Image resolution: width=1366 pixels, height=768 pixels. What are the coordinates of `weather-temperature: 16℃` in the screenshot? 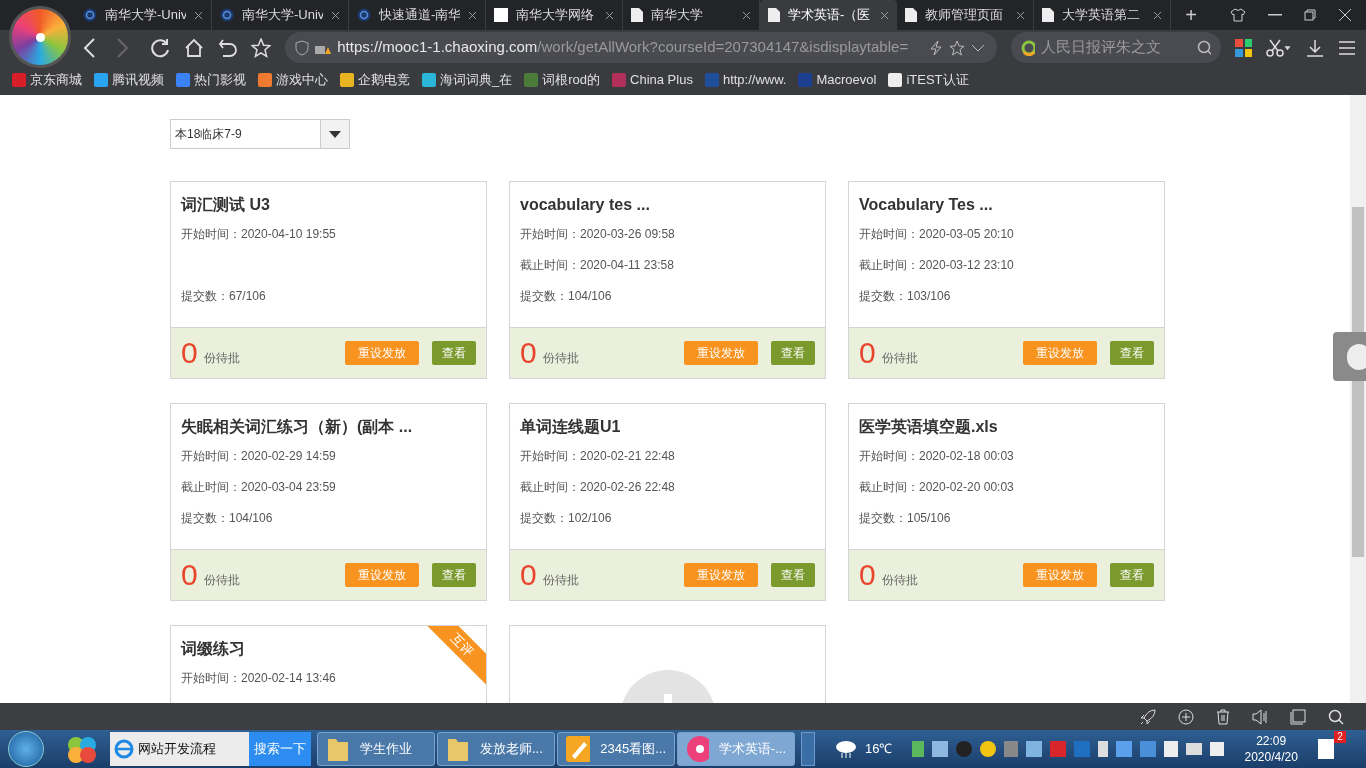 It's located at (879, 749).